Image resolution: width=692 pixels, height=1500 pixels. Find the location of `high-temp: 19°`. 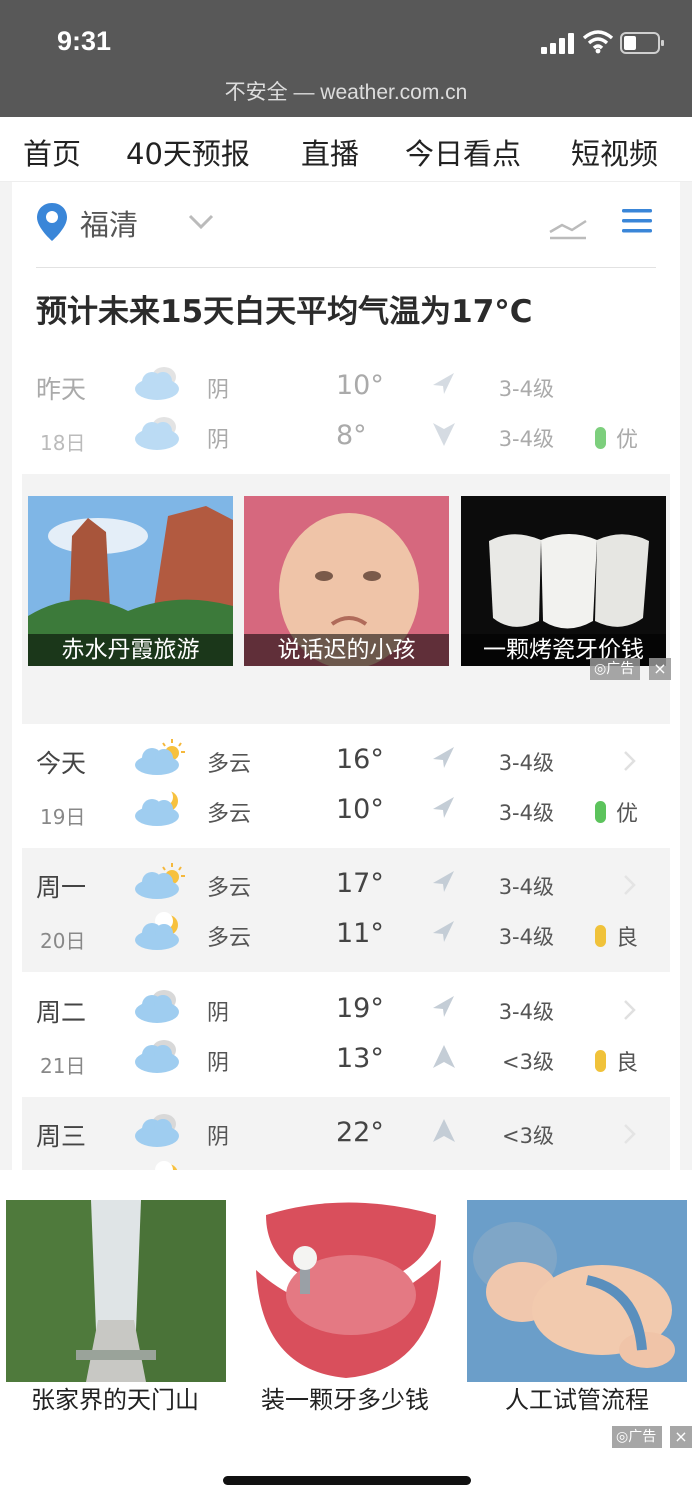

high-temp: 19° is located at coordinates (360, 1008).